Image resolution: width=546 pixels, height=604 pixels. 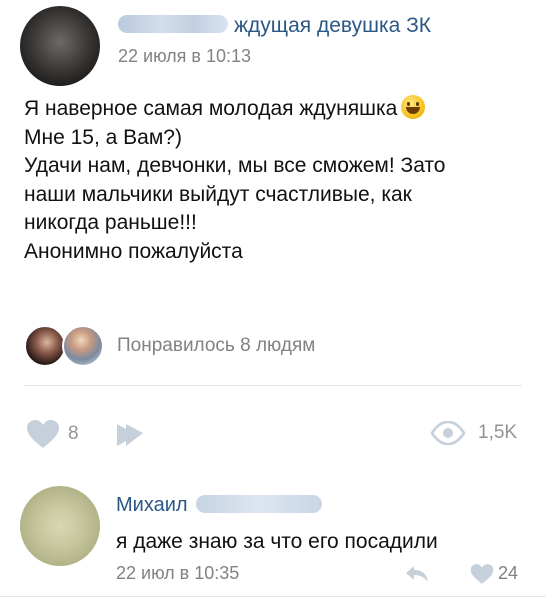 I want to click on post-author-avatar, so click(x=60, y=46).